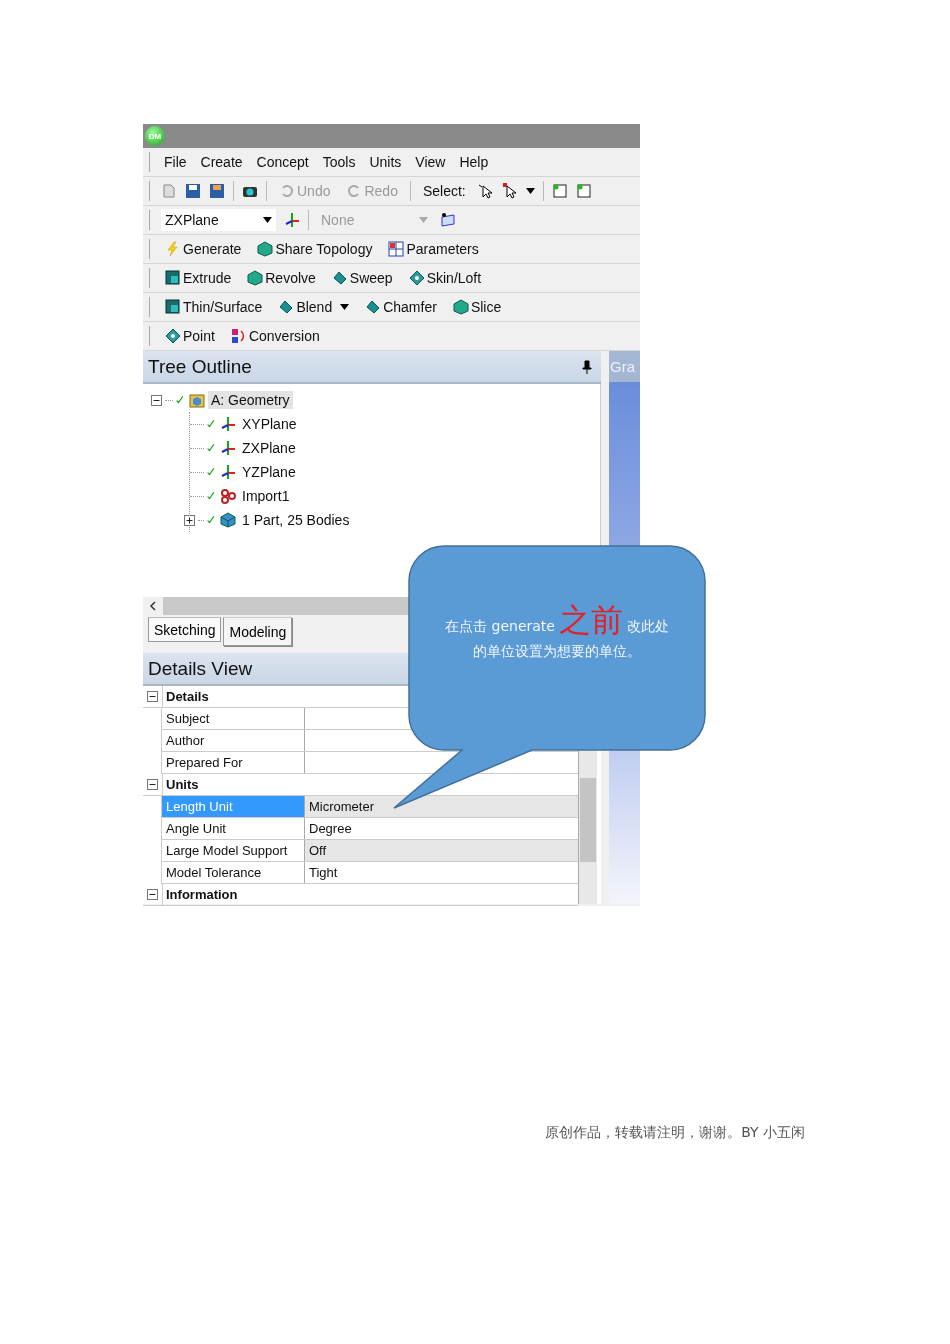  Describe the element at coordinates (444, 191) in the screenshot. I see `select-button: Select:` at that location.